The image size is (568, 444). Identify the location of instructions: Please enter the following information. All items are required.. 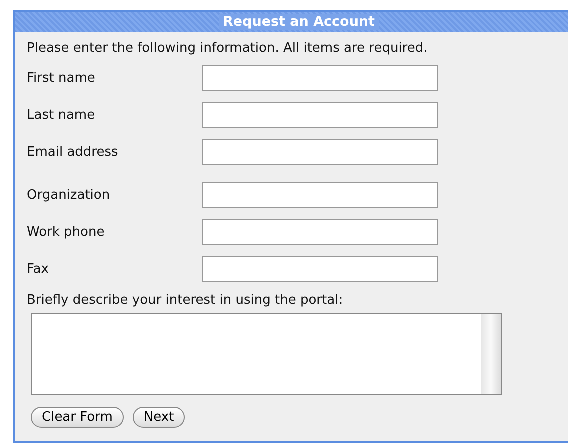
(228, 48).